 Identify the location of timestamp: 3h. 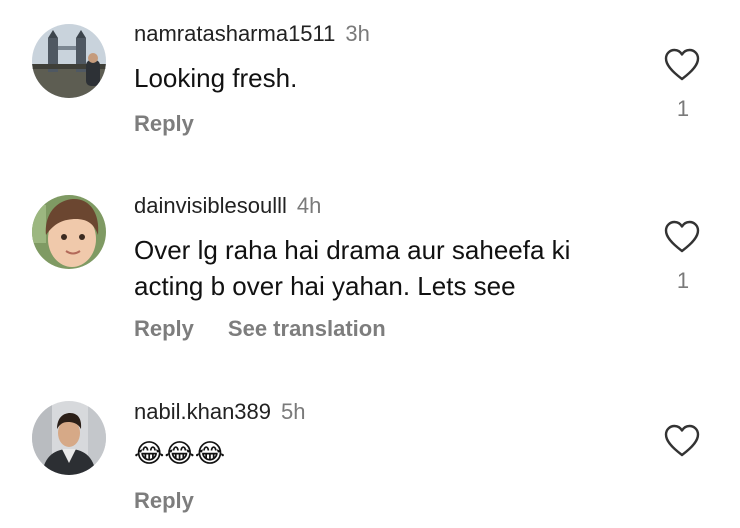
(357, 33).